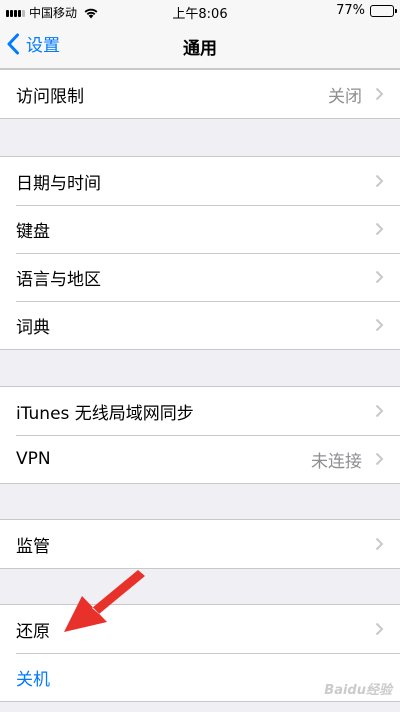 The width and height of the screenshot is (400, 712). I want to click on row-supervision: 监管, so click(200, 544).